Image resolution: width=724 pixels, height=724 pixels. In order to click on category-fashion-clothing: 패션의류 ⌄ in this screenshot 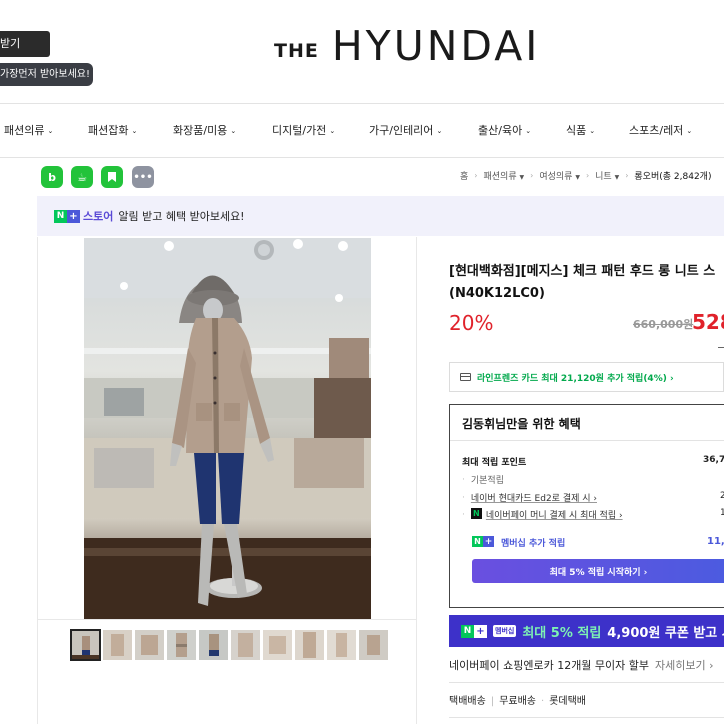, I will do `click(28, 130)`.